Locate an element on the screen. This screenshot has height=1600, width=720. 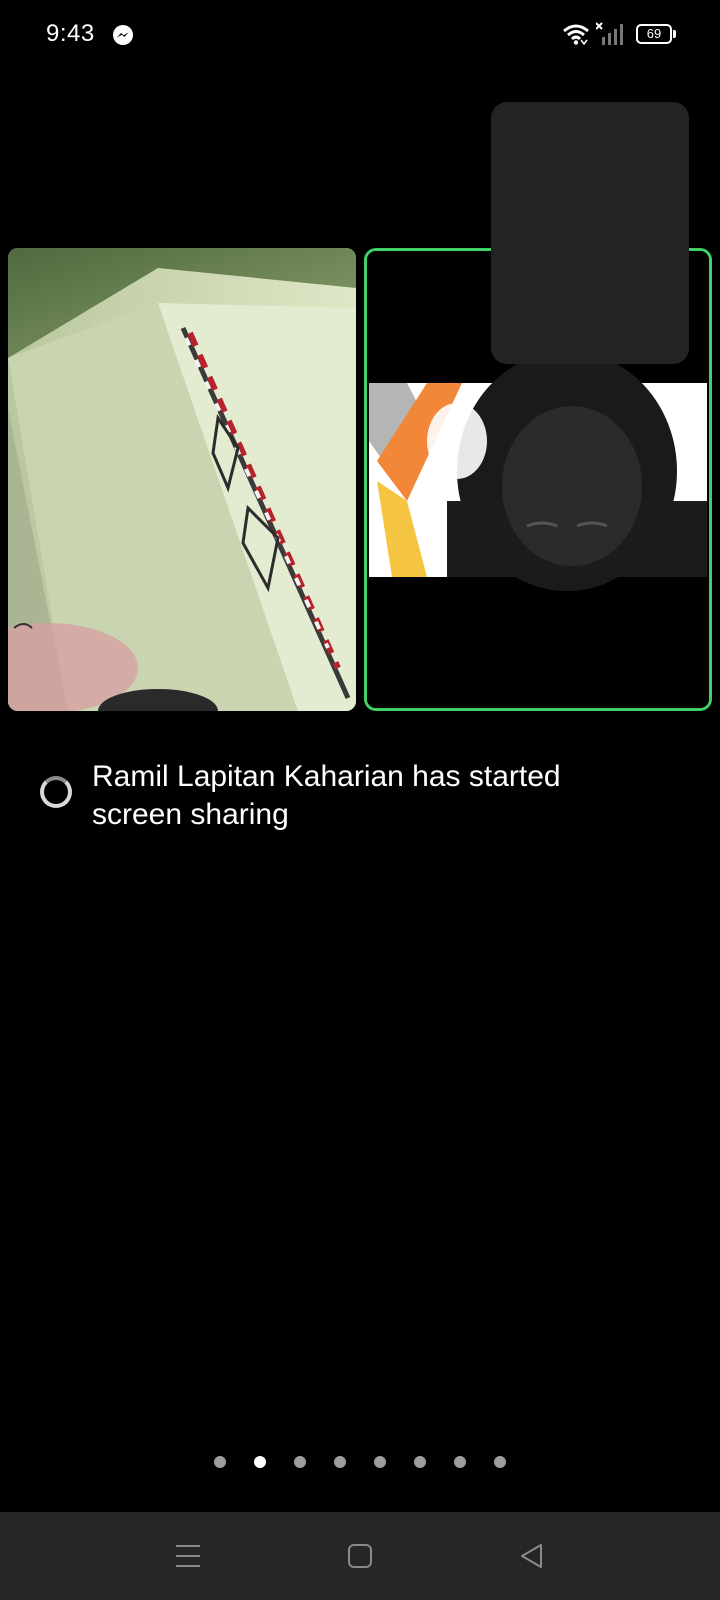
status-bar: 9:43 69 is located at coordinates (360, 35).